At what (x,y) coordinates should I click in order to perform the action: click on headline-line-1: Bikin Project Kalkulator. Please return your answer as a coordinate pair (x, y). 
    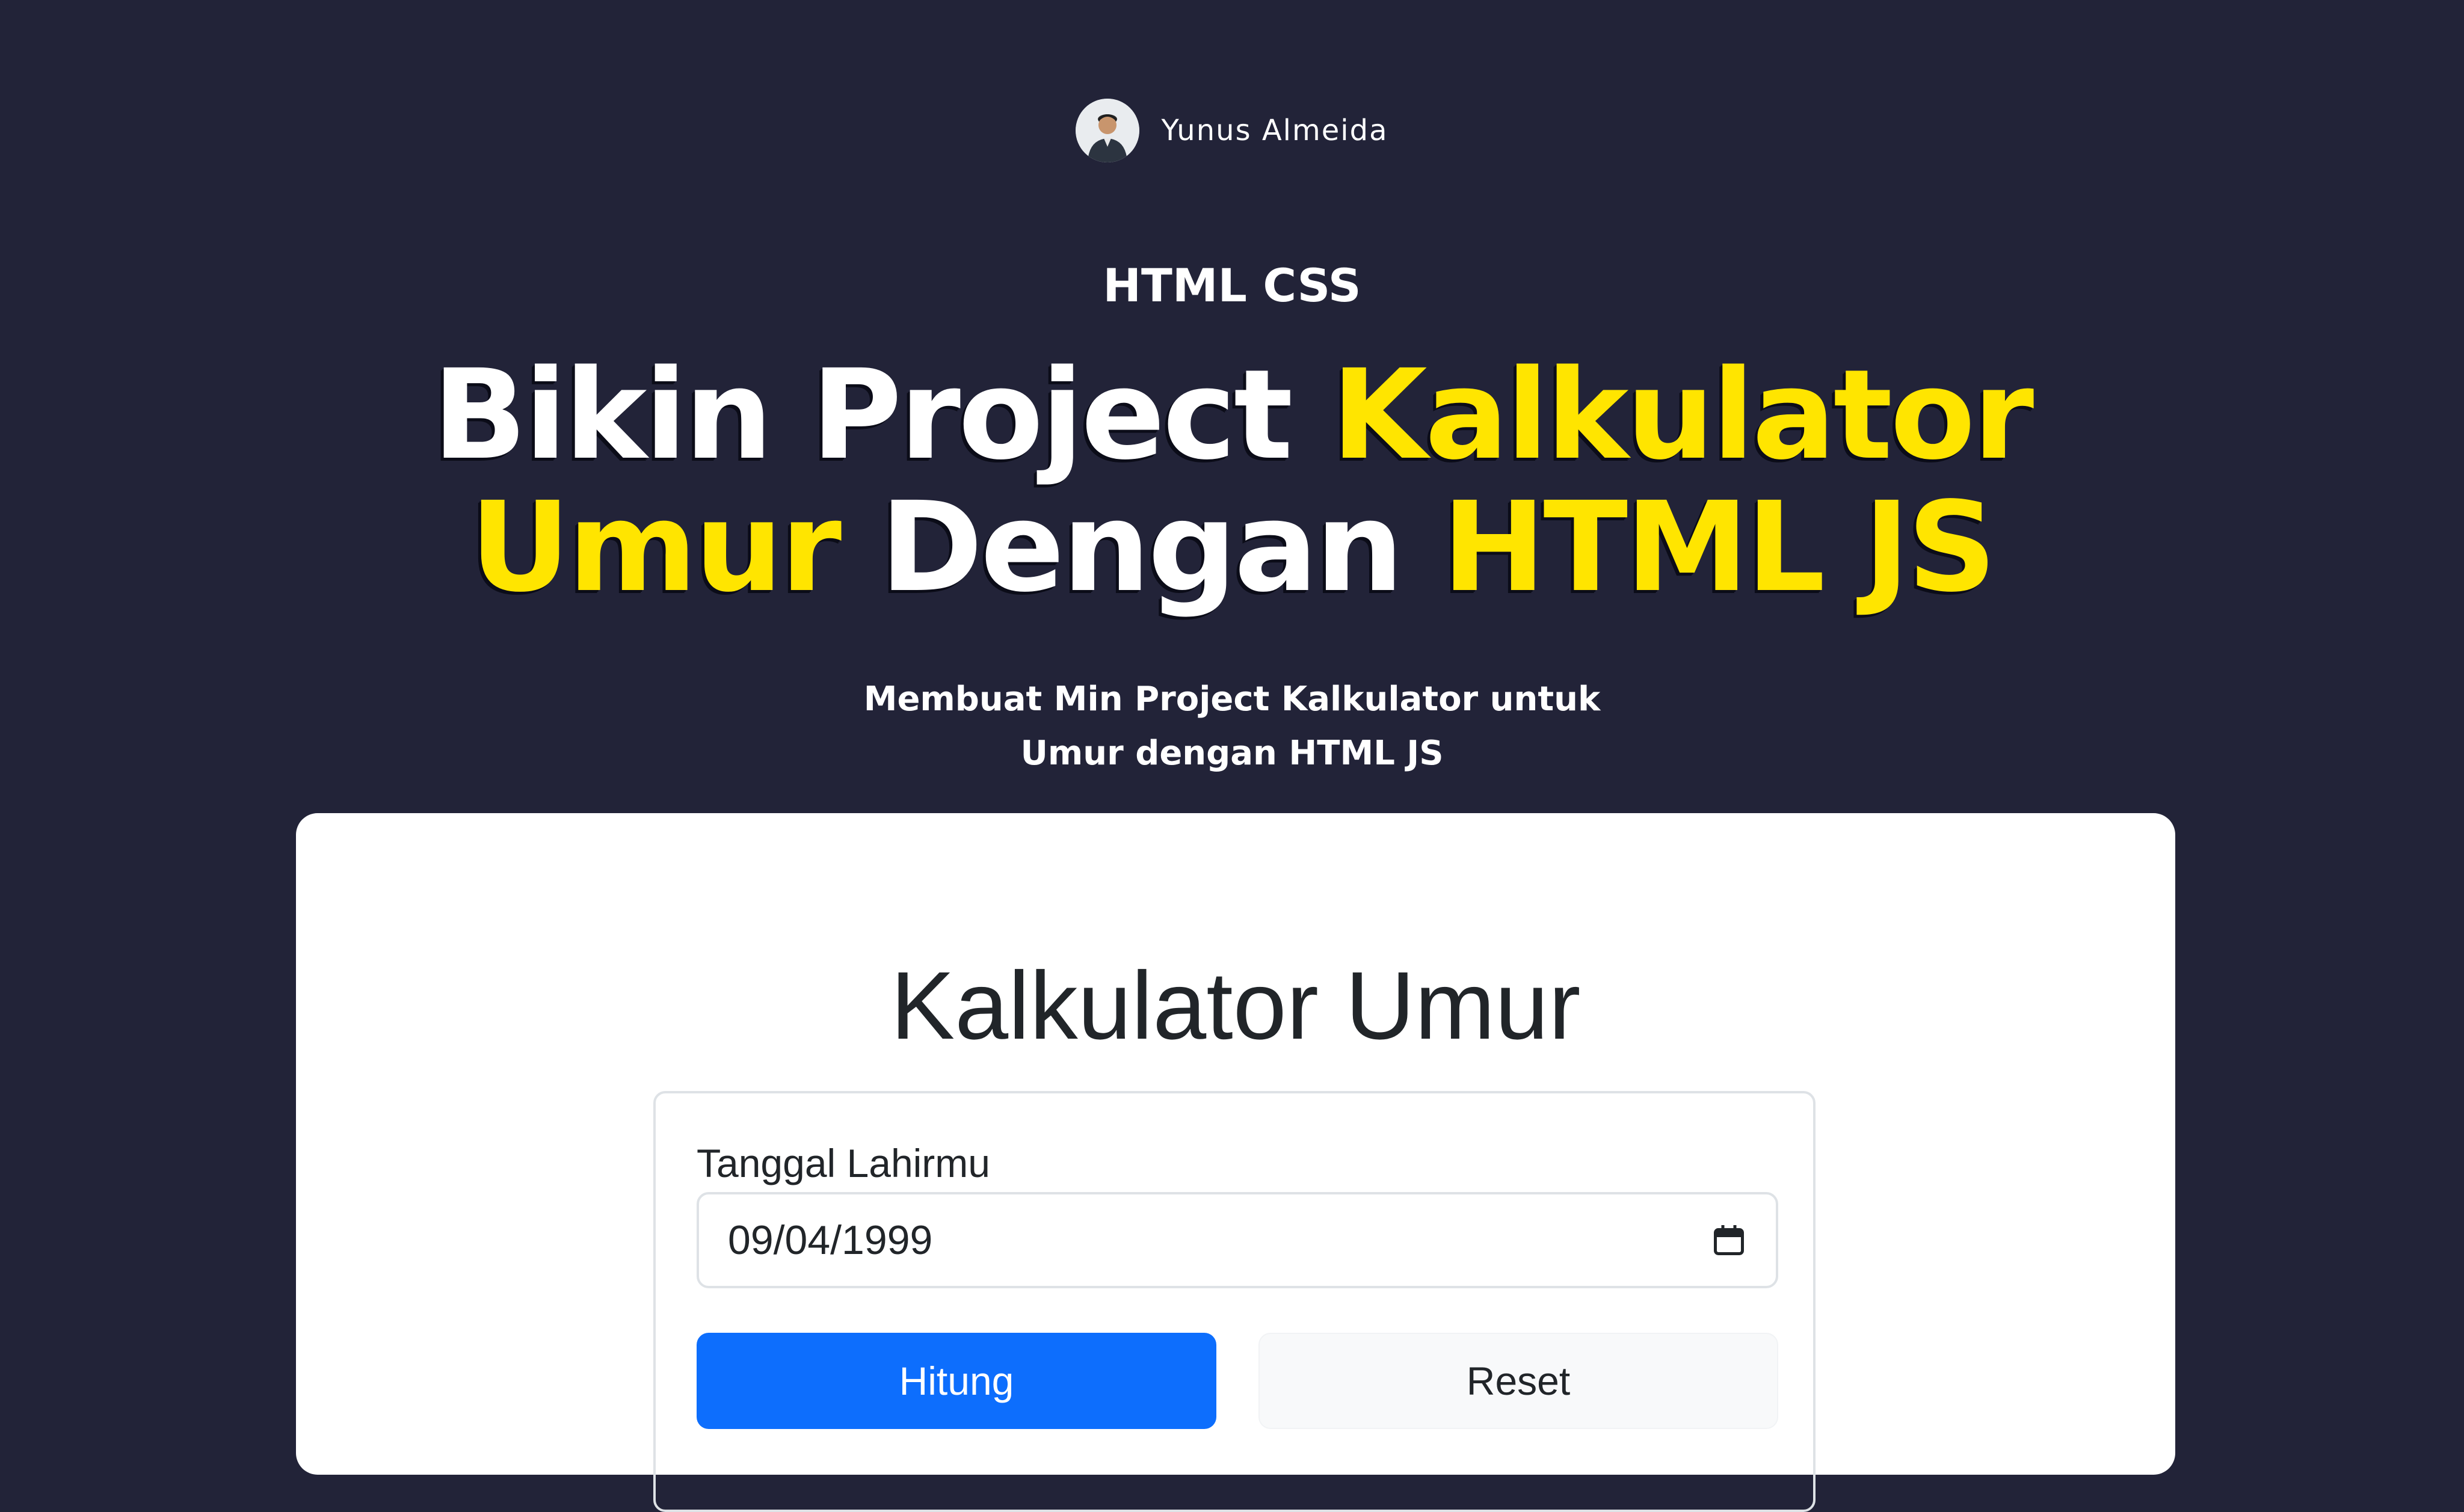
    Looking at the image, I should click on (1232, 415).